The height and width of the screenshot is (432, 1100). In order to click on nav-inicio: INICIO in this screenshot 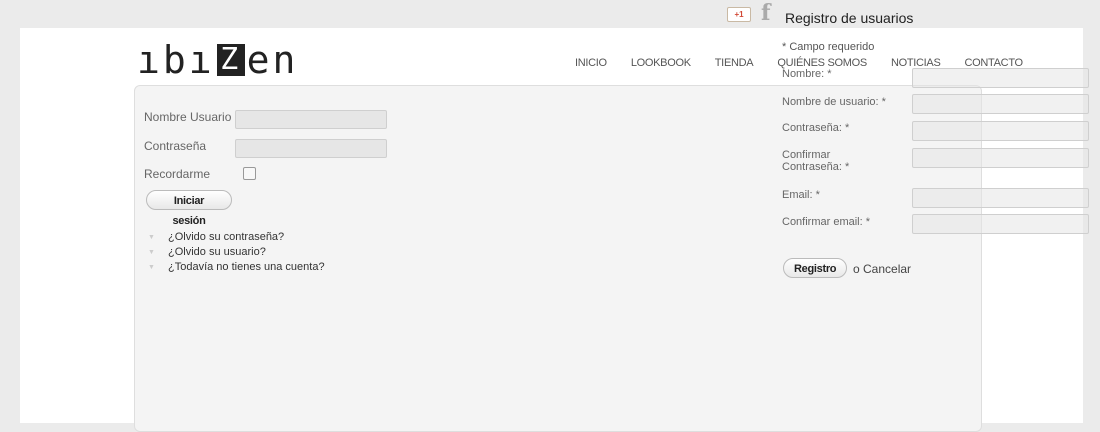, I will do `click(591, 63)`.